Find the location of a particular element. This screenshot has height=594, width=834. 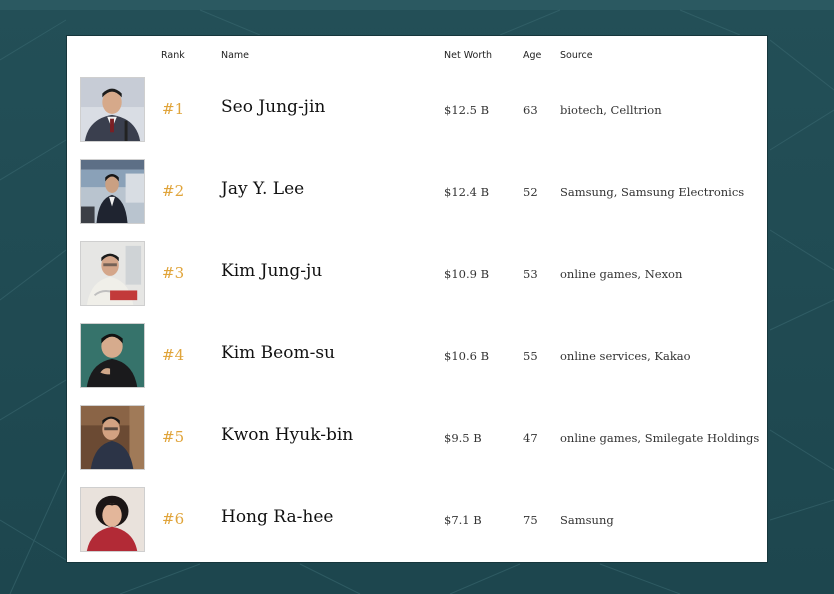

header-name: Name is located at coordinates (235, 55).